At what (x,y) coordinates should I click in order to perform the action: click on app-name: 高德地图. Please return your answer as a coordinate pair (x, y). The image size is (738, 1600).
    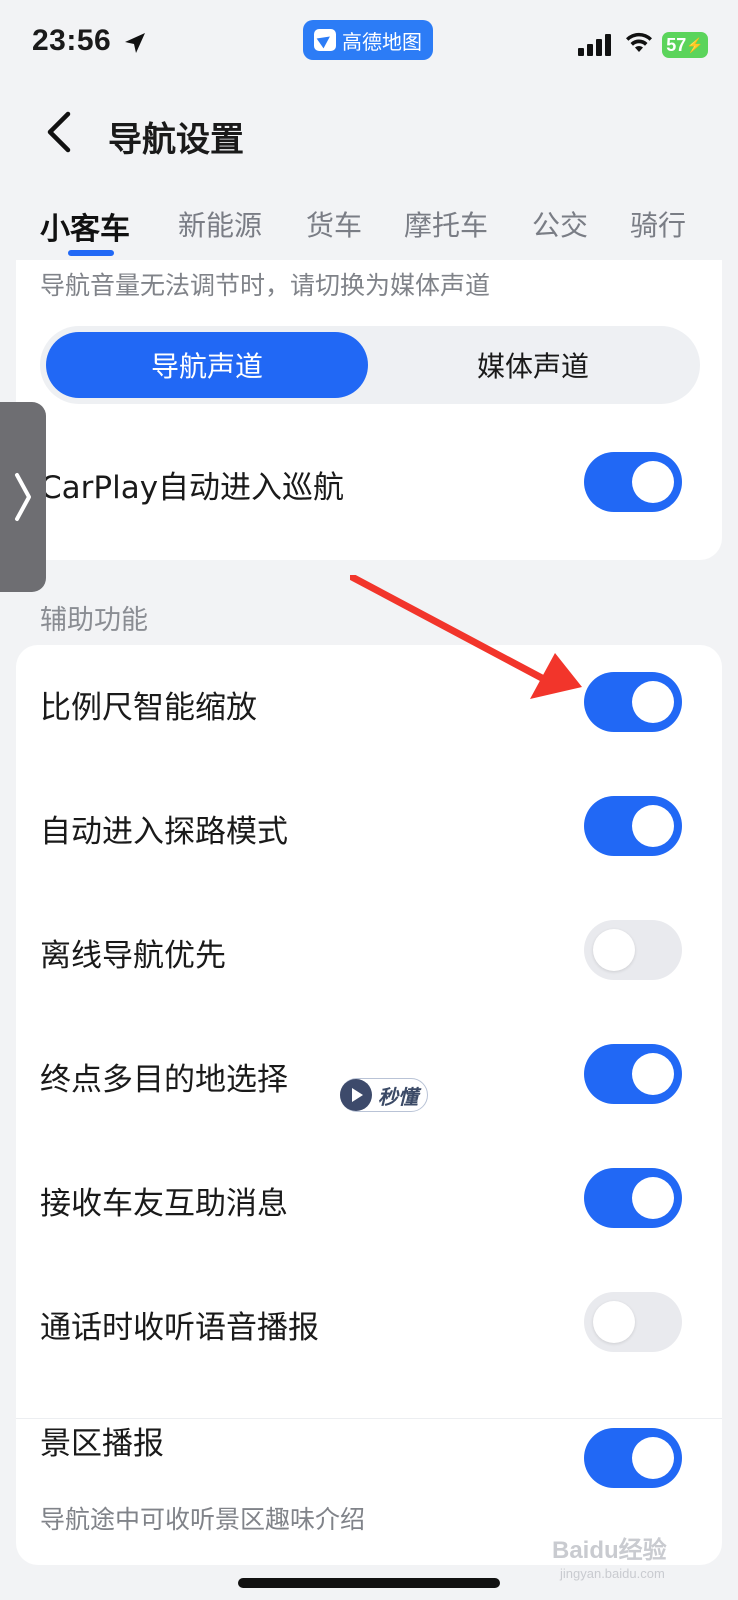
    Looking at the image, I should click on (382, 41).